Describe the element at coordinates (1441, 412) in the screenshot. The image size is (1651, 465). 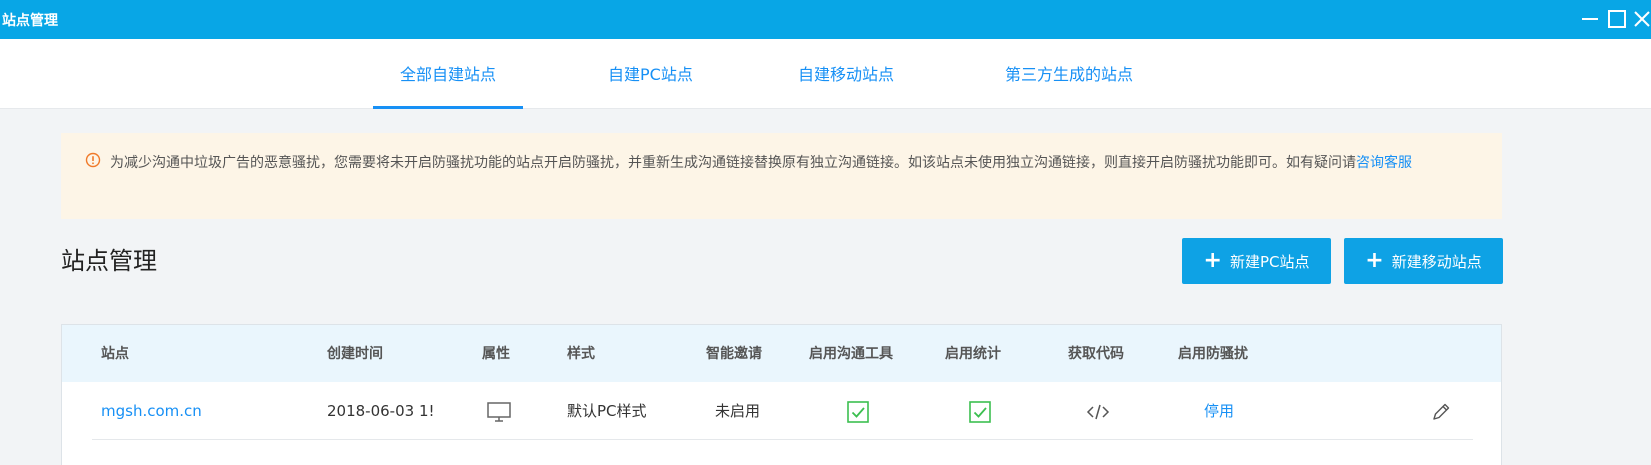
I see `pencil-icon` at that location.